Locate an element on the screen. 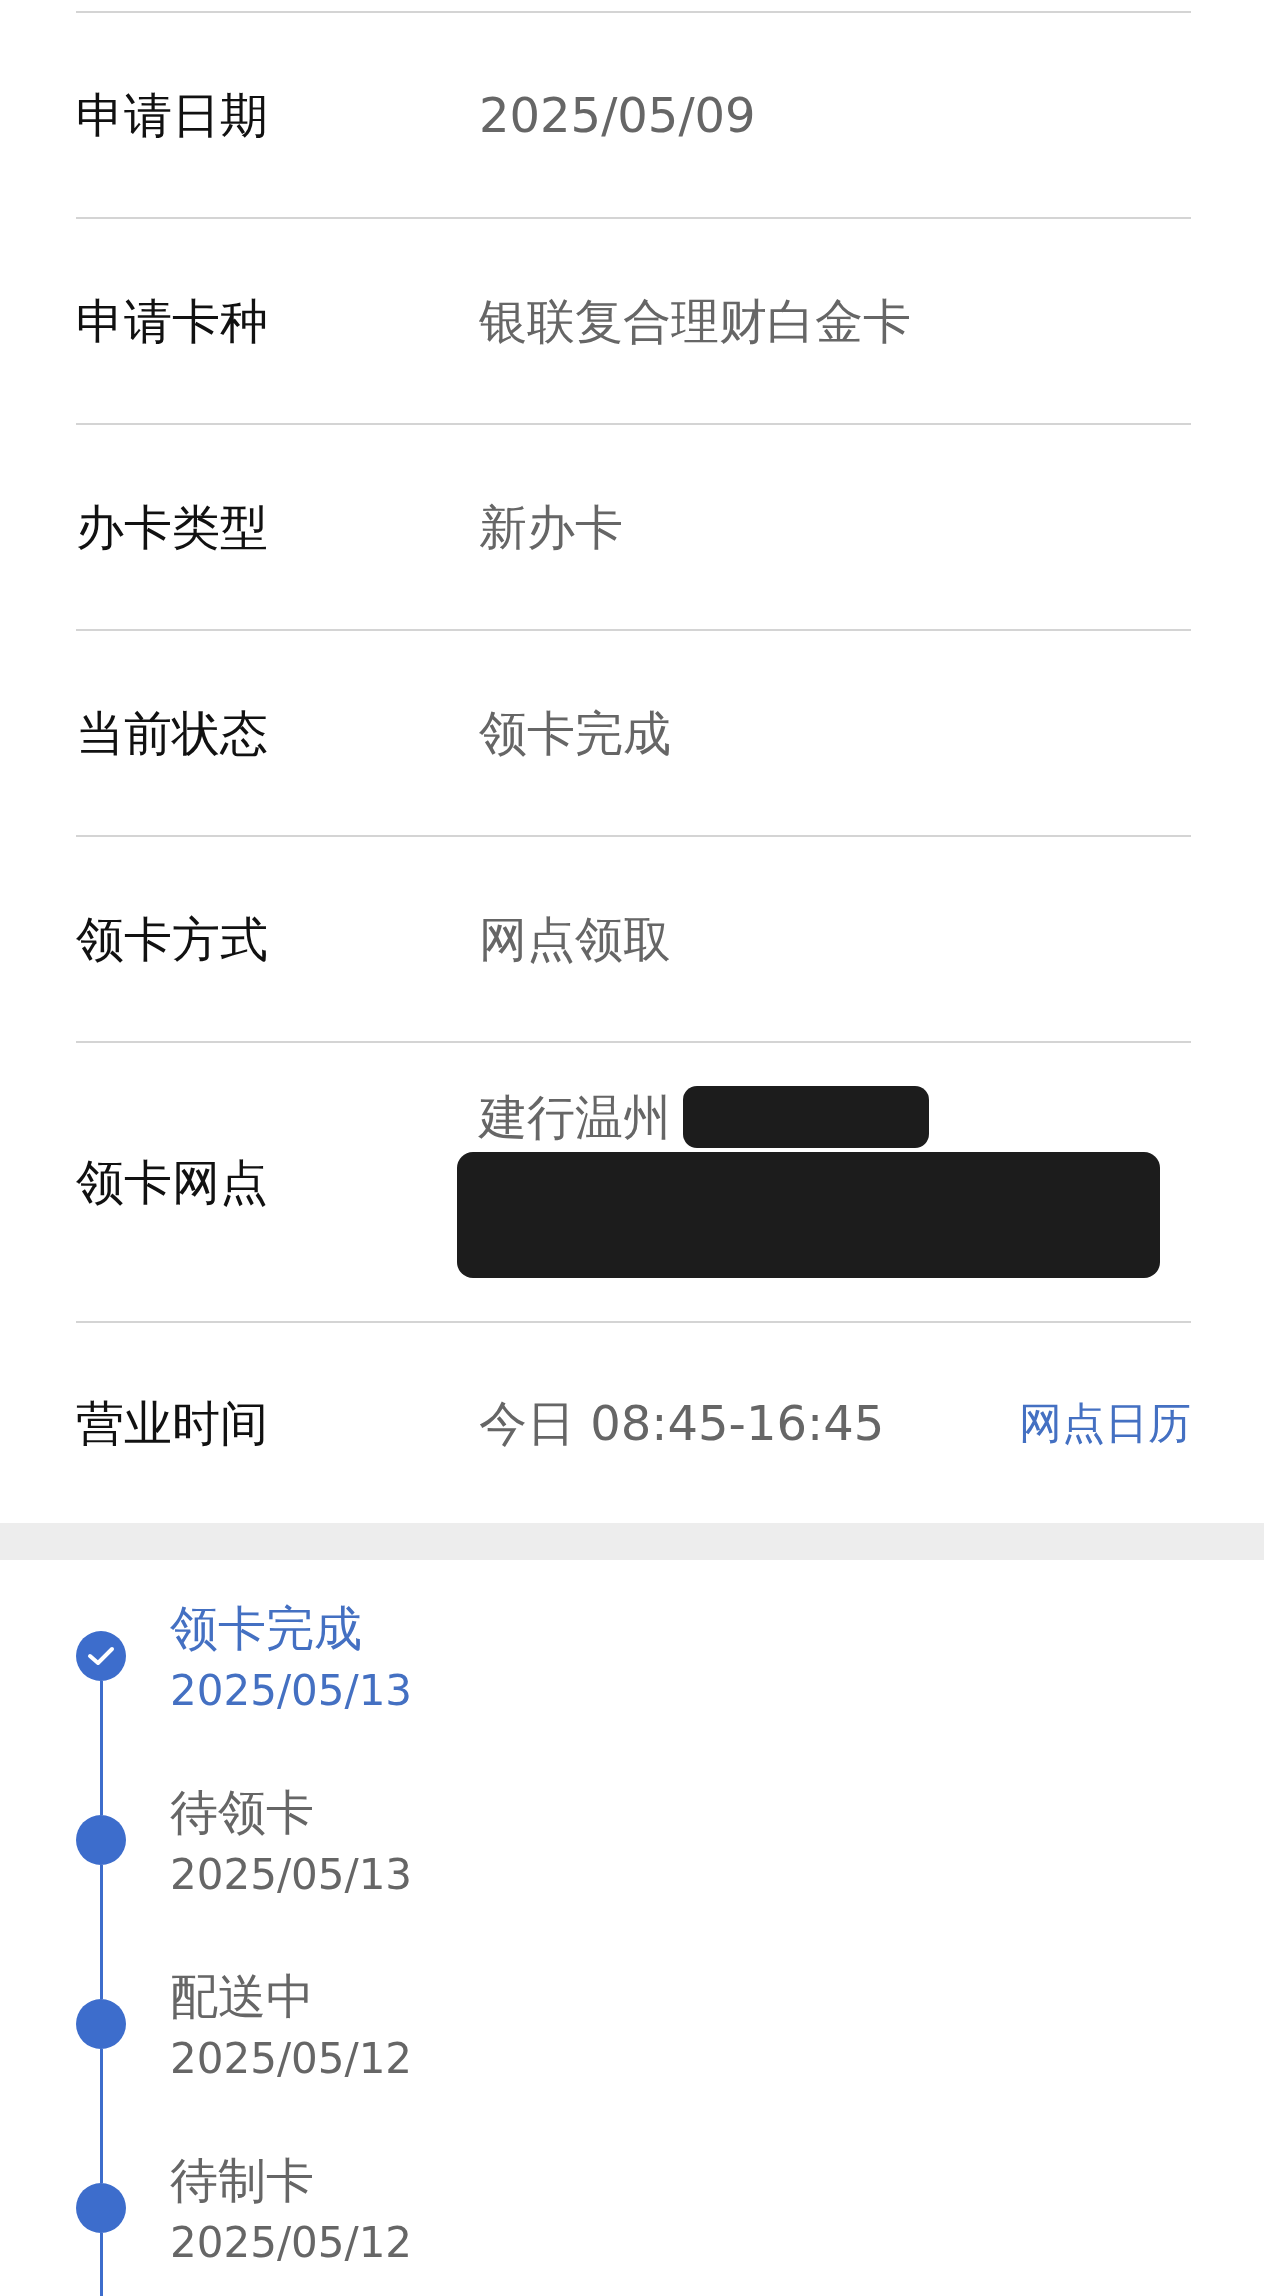 The width and height of the screenshot is (1264, 2296). field-value: 新办卡 is located at coordinates (551, 527).